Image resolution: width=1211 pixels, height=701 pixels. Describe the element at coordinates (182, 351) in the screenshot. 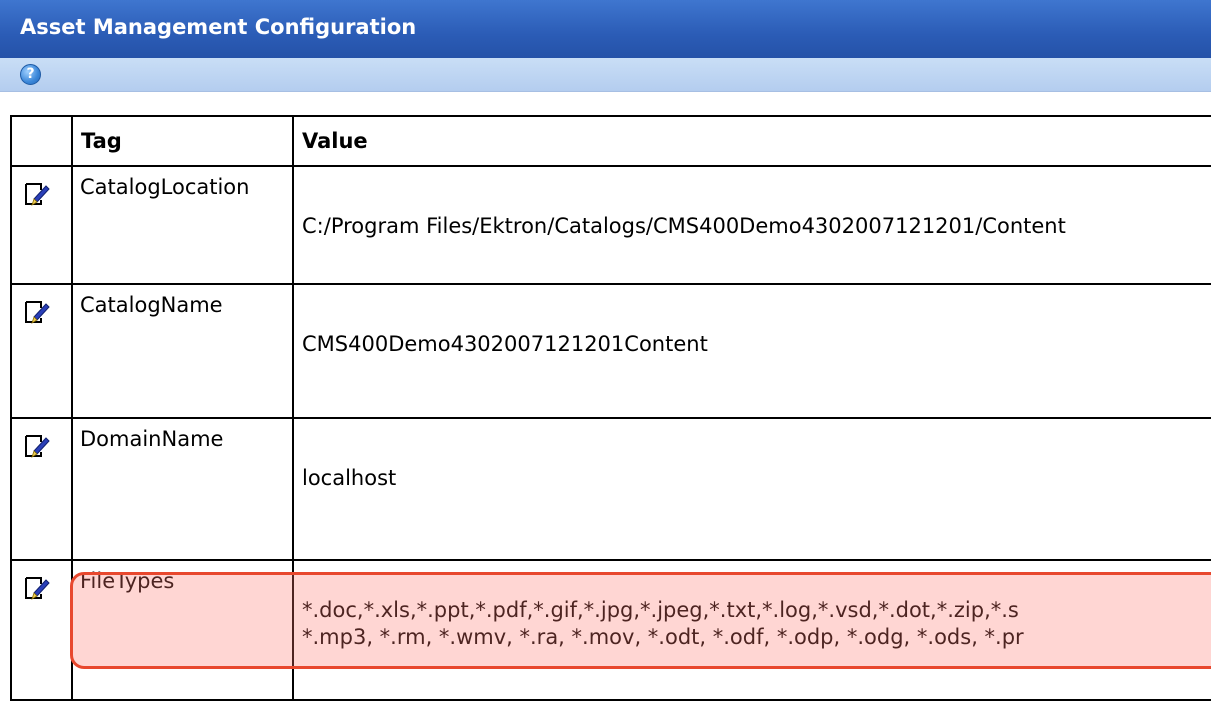

I see `tag-cell: CatalogName` at that location.